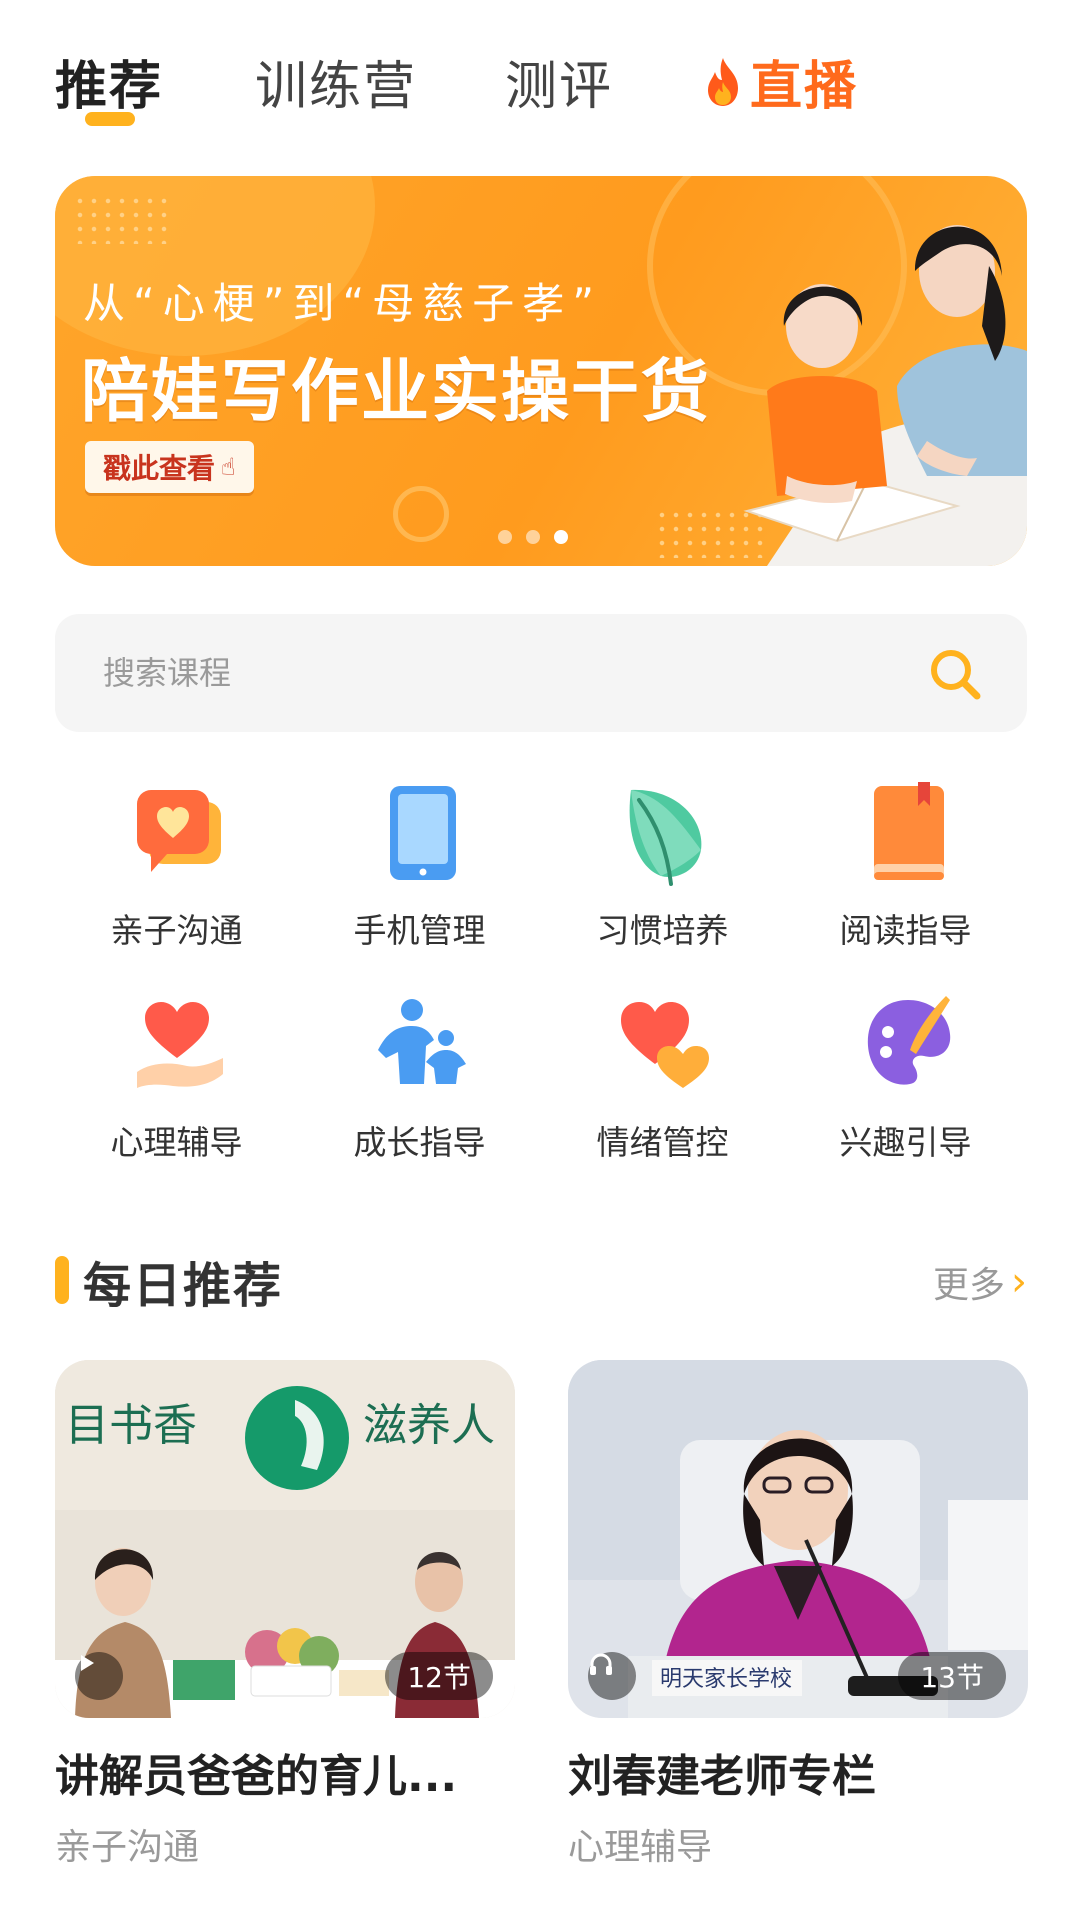  I want to click on leaf-icon, so click(665, 837).